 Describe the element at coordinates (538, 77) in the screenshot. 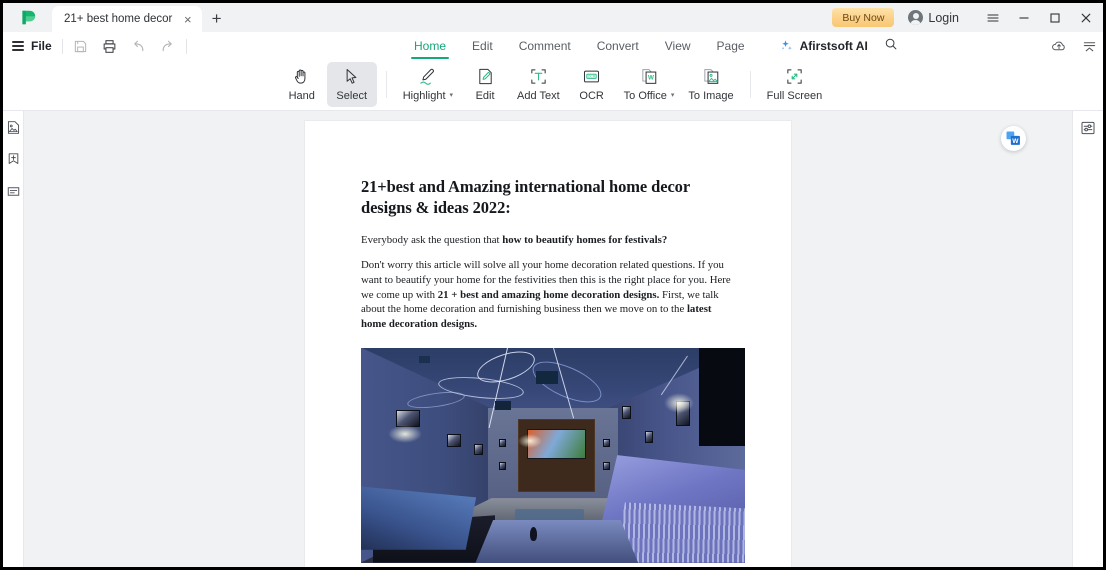

I see `add-text-icon` at that location.